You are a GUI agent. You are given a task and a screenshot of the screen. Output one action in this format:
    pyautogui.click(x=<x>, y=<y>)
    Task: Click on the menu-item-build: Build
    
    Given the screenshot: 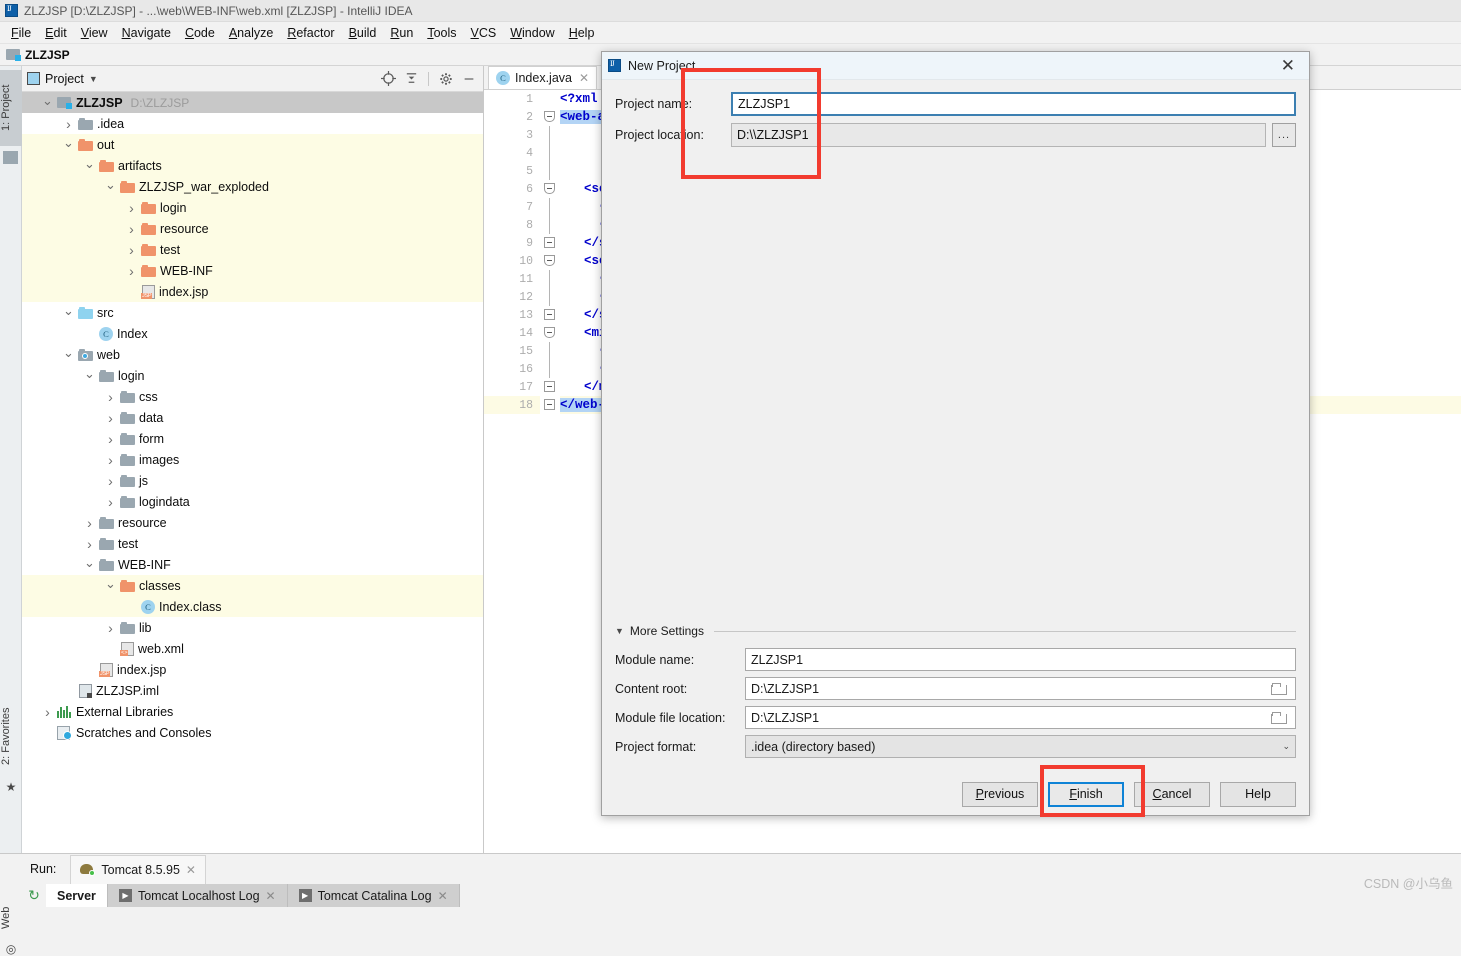 What is the action you would take?
    pyautogui.click(x=363, y=33)
    